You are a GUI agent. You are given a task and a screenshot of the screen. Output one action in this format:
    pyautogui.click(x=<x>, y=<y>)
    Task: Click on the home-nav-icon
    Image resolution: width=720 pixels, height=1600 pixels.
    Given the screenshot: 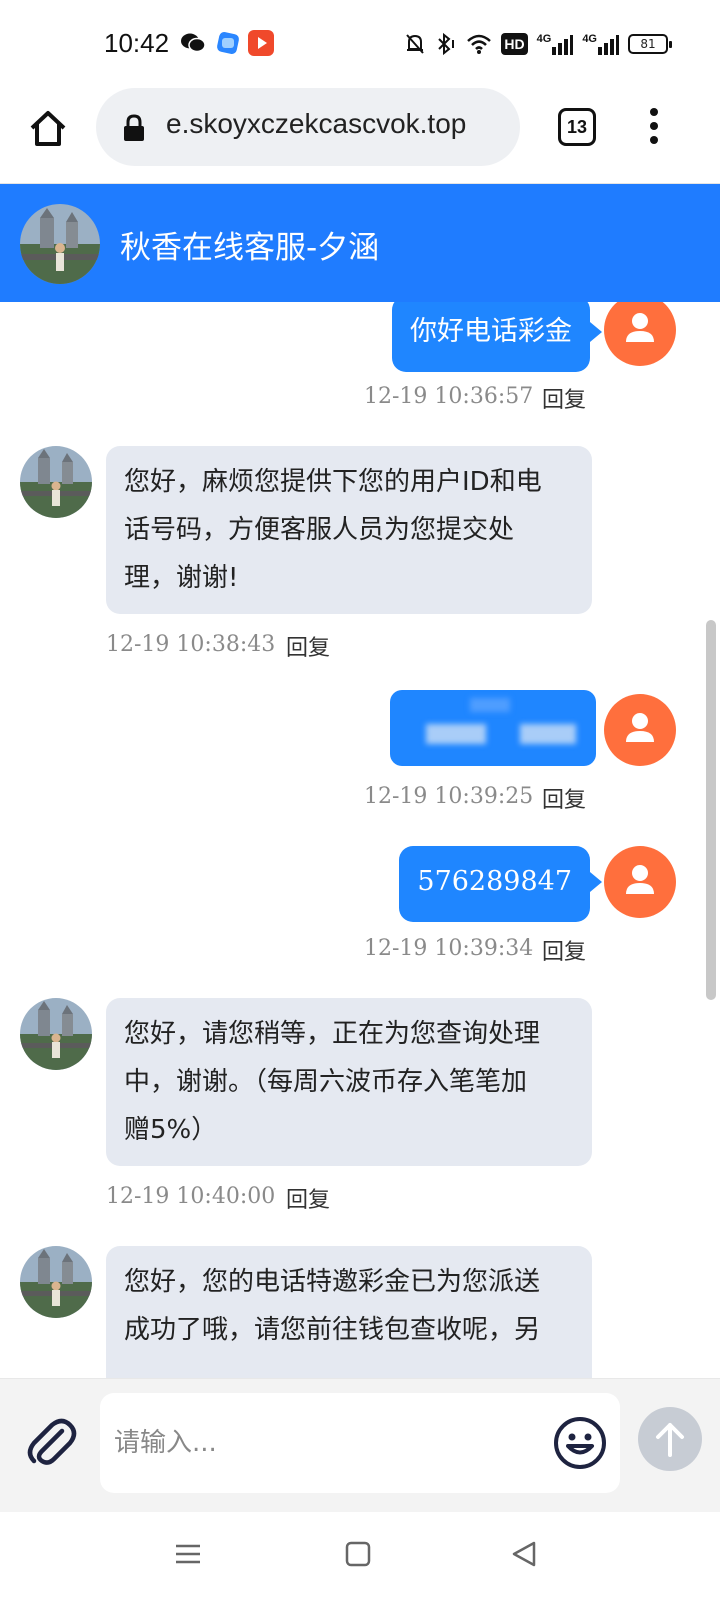 What is the action you would take?
    pyautogui.click(x=358, y=1554)
    